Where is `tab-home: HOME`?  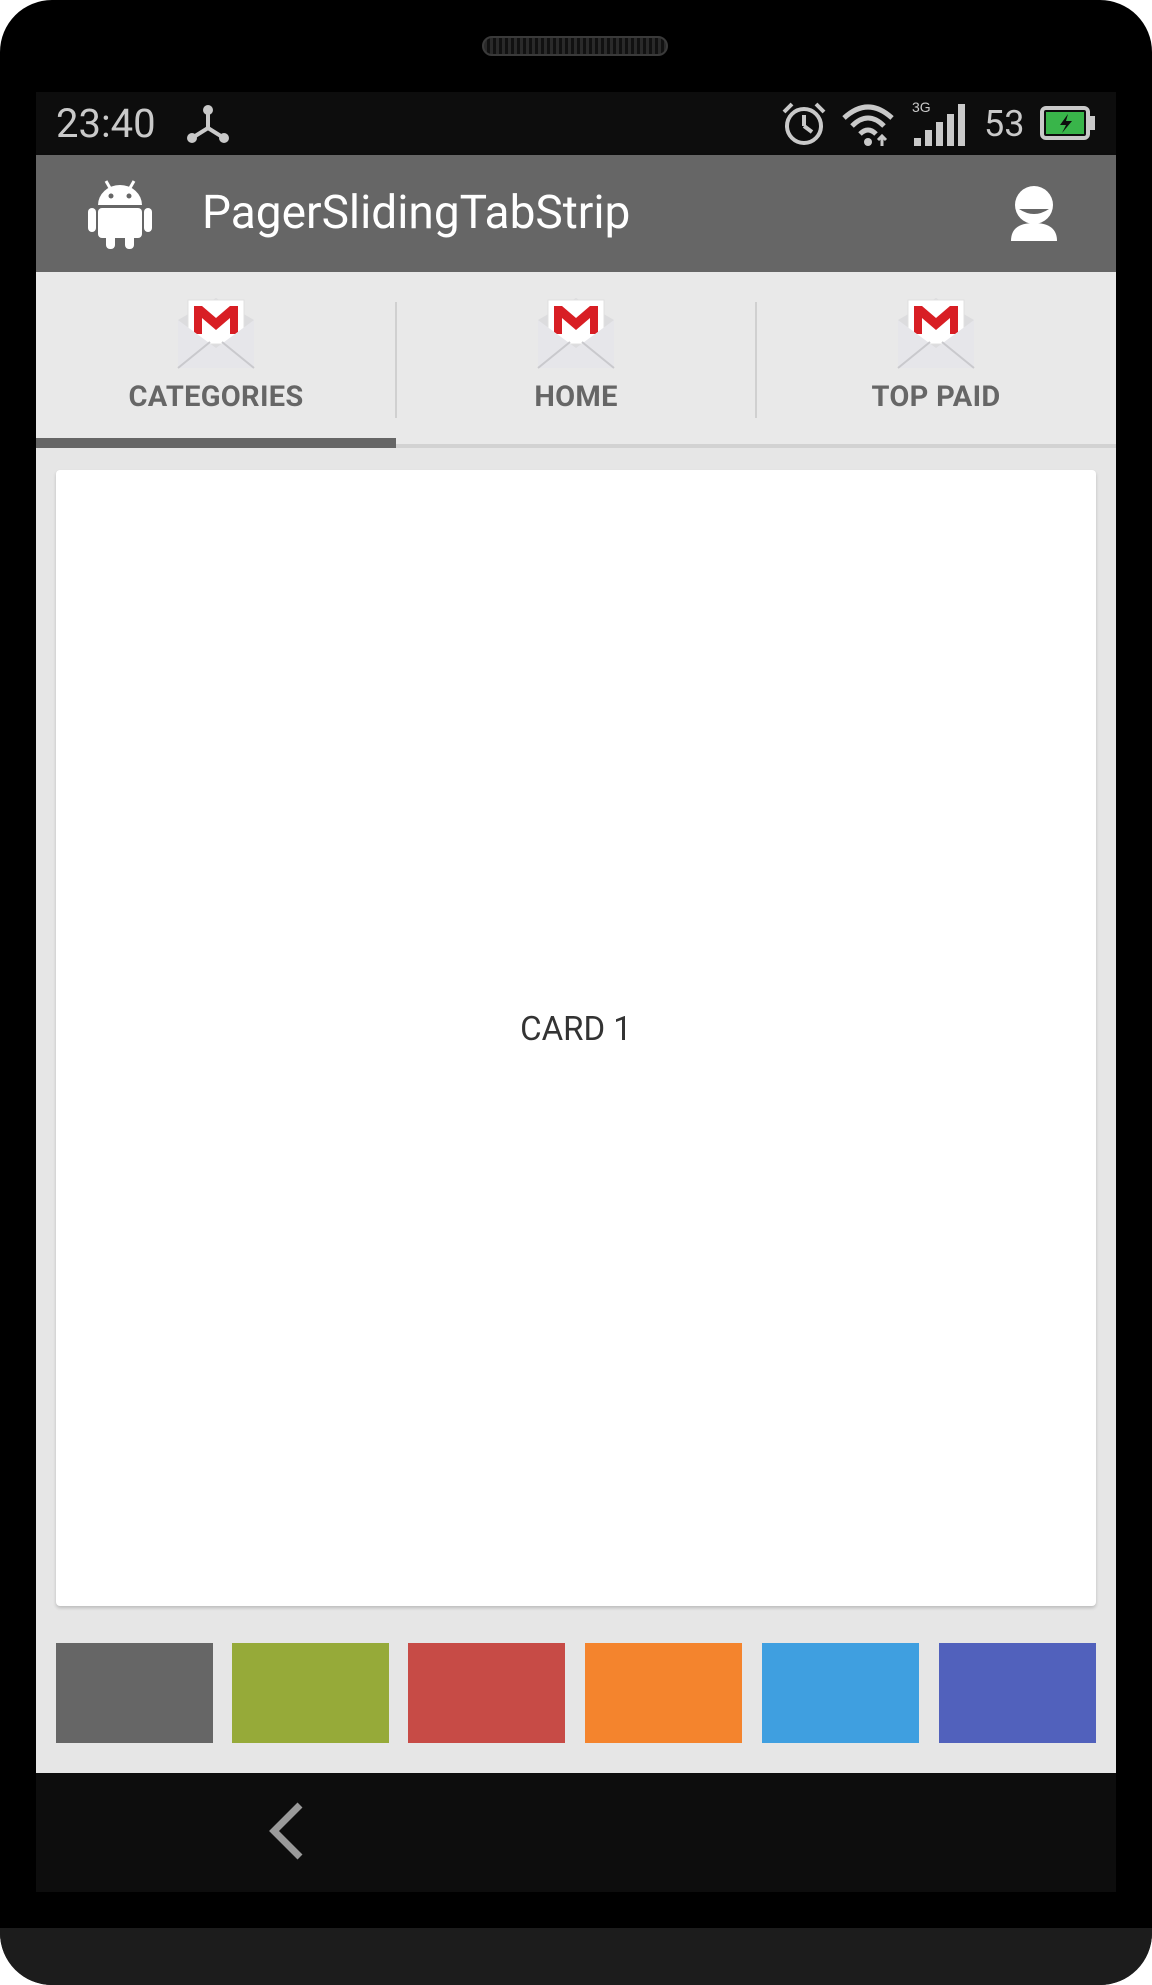 tab-home: HOME is located at coordinates (576, 358).